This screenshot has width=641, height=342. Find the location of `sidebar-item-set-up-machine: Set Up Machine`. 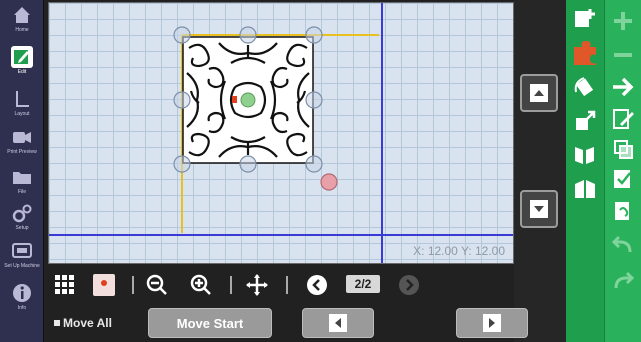

sidebar-item-set-up-machine: Set Up Machine is located at coordinates (22, 259).